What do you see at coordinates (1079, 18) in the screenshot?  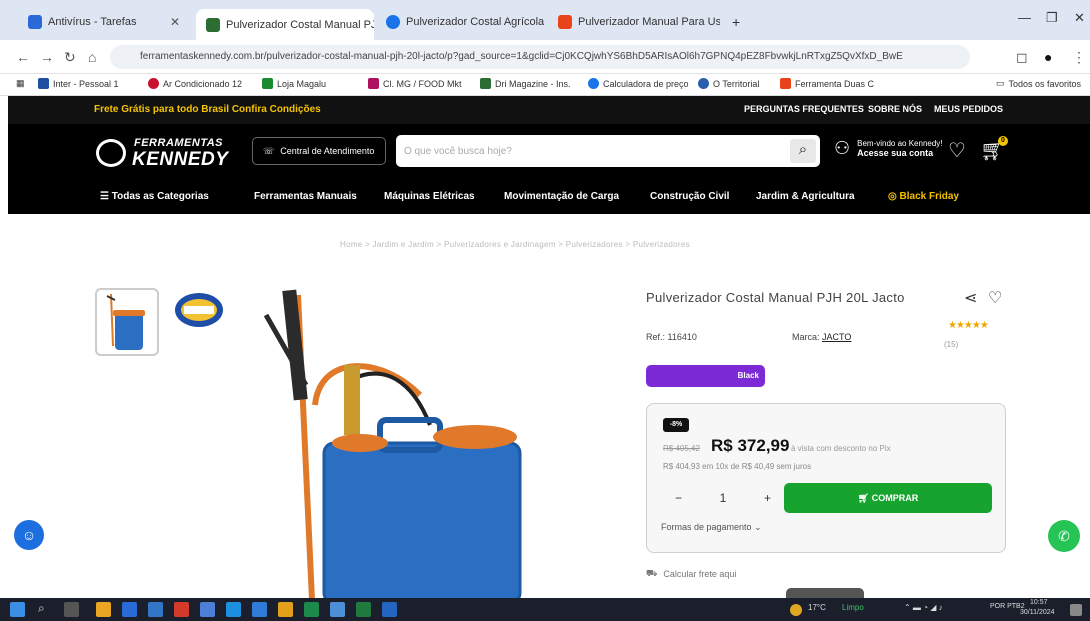 I see `close-window-icon: ✕` at bounding box center [1079, 18].